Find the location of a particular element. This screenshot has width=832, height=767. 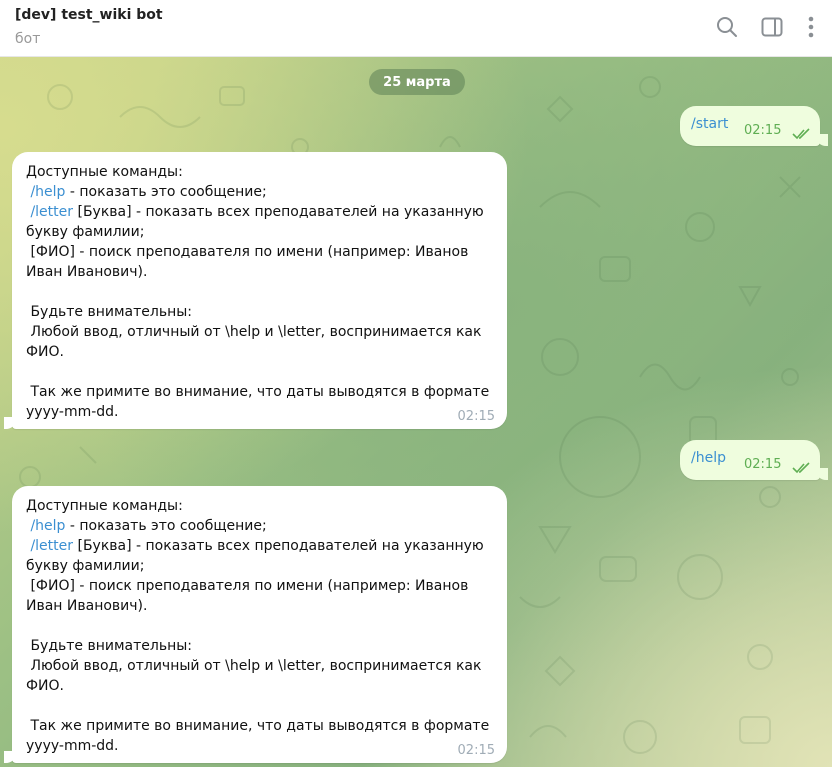

outgoing-message: /start 02:15 is located at coordinates (754, 126).